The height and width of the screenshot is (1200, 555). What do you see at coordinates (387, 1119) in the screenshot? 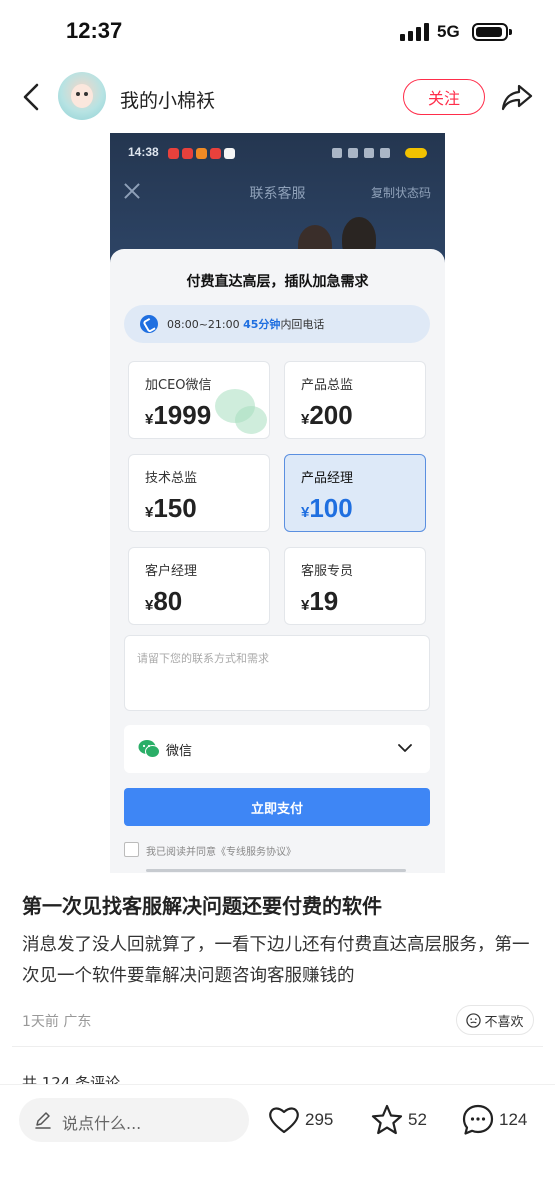
I see `star-icon` at bounding box center [387, 1119].